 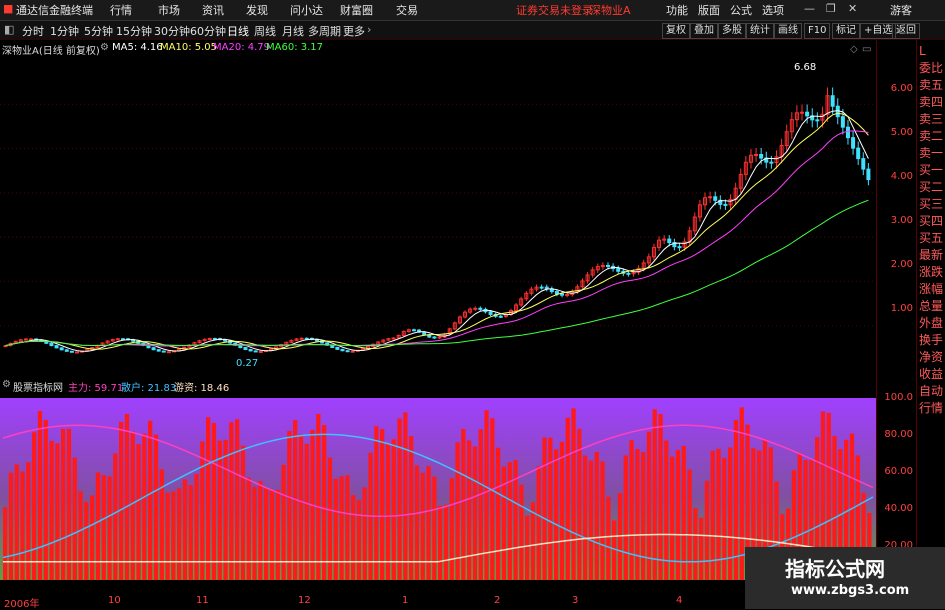 What do you see at coordinates (306, 10) in the screenshot?
I see `menu-wenxiaoda: 问小达` at bounding box center [306, 10].